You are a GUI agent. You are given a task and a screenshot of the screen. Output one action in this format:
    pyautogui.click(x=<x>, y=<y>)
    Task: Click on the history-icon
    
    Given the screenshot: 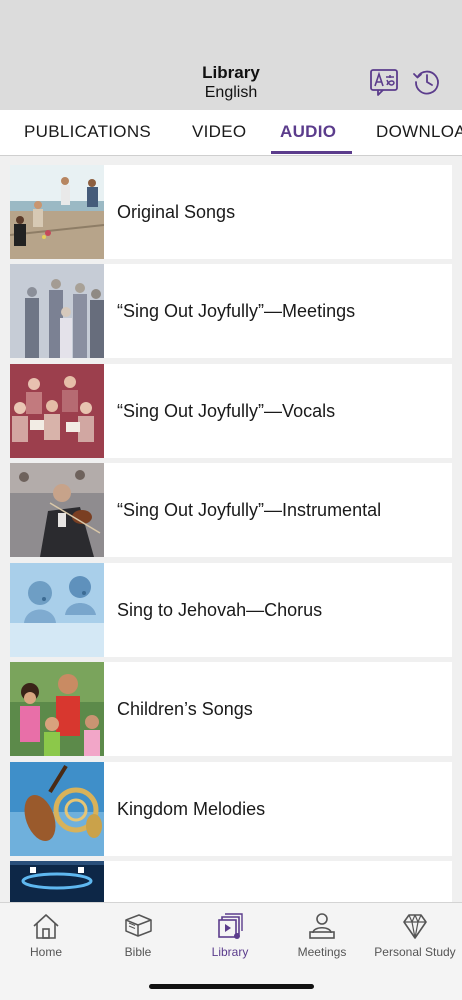 What is the action you would take?
    pyautogui.click(x=426, y=82)
    